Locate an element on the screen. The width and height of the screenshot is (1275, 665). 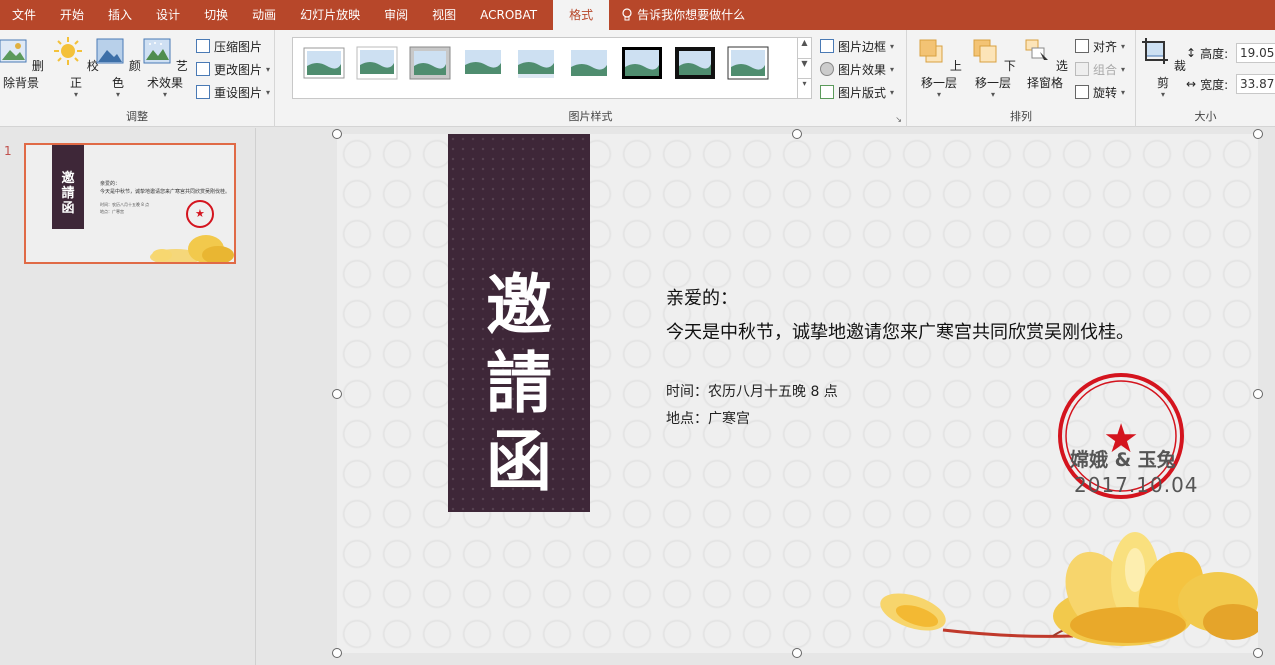
thumb-lotus is located at coordinates (192, 248).